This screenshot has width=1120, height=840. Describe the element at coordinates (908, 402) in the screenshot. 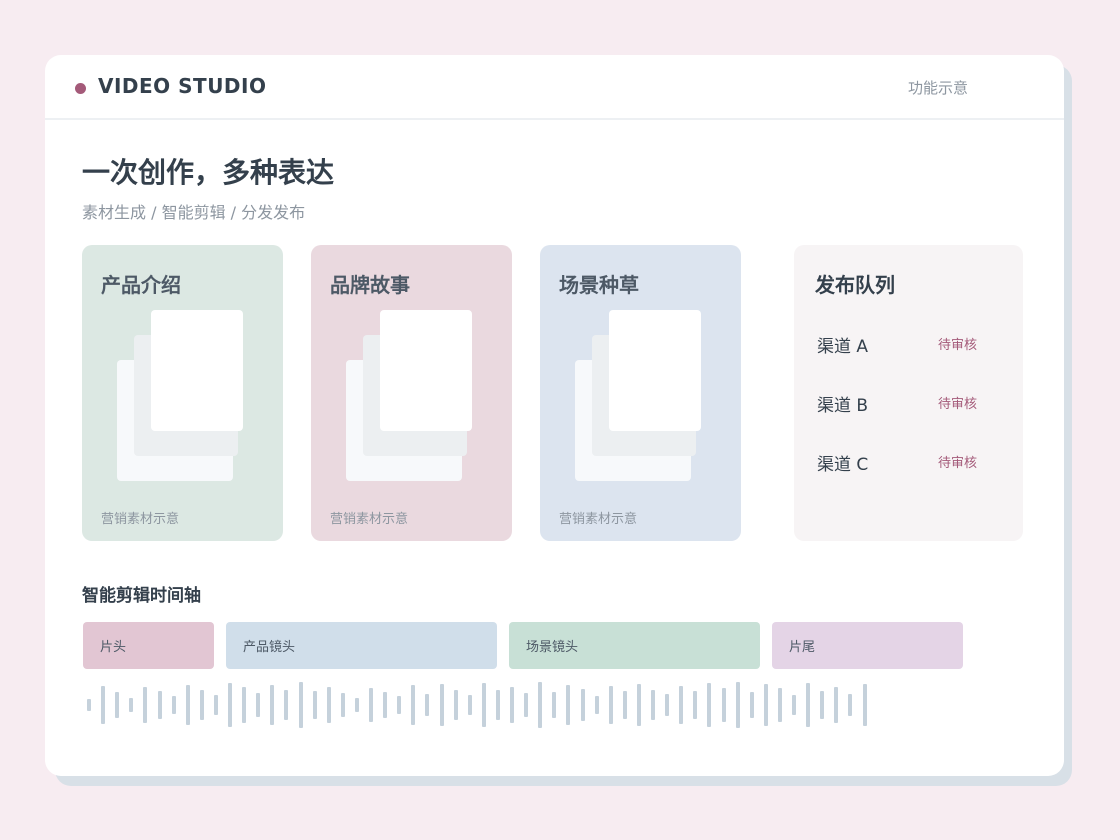

I see `queue-item: 渠道 B 待审核` at that location.